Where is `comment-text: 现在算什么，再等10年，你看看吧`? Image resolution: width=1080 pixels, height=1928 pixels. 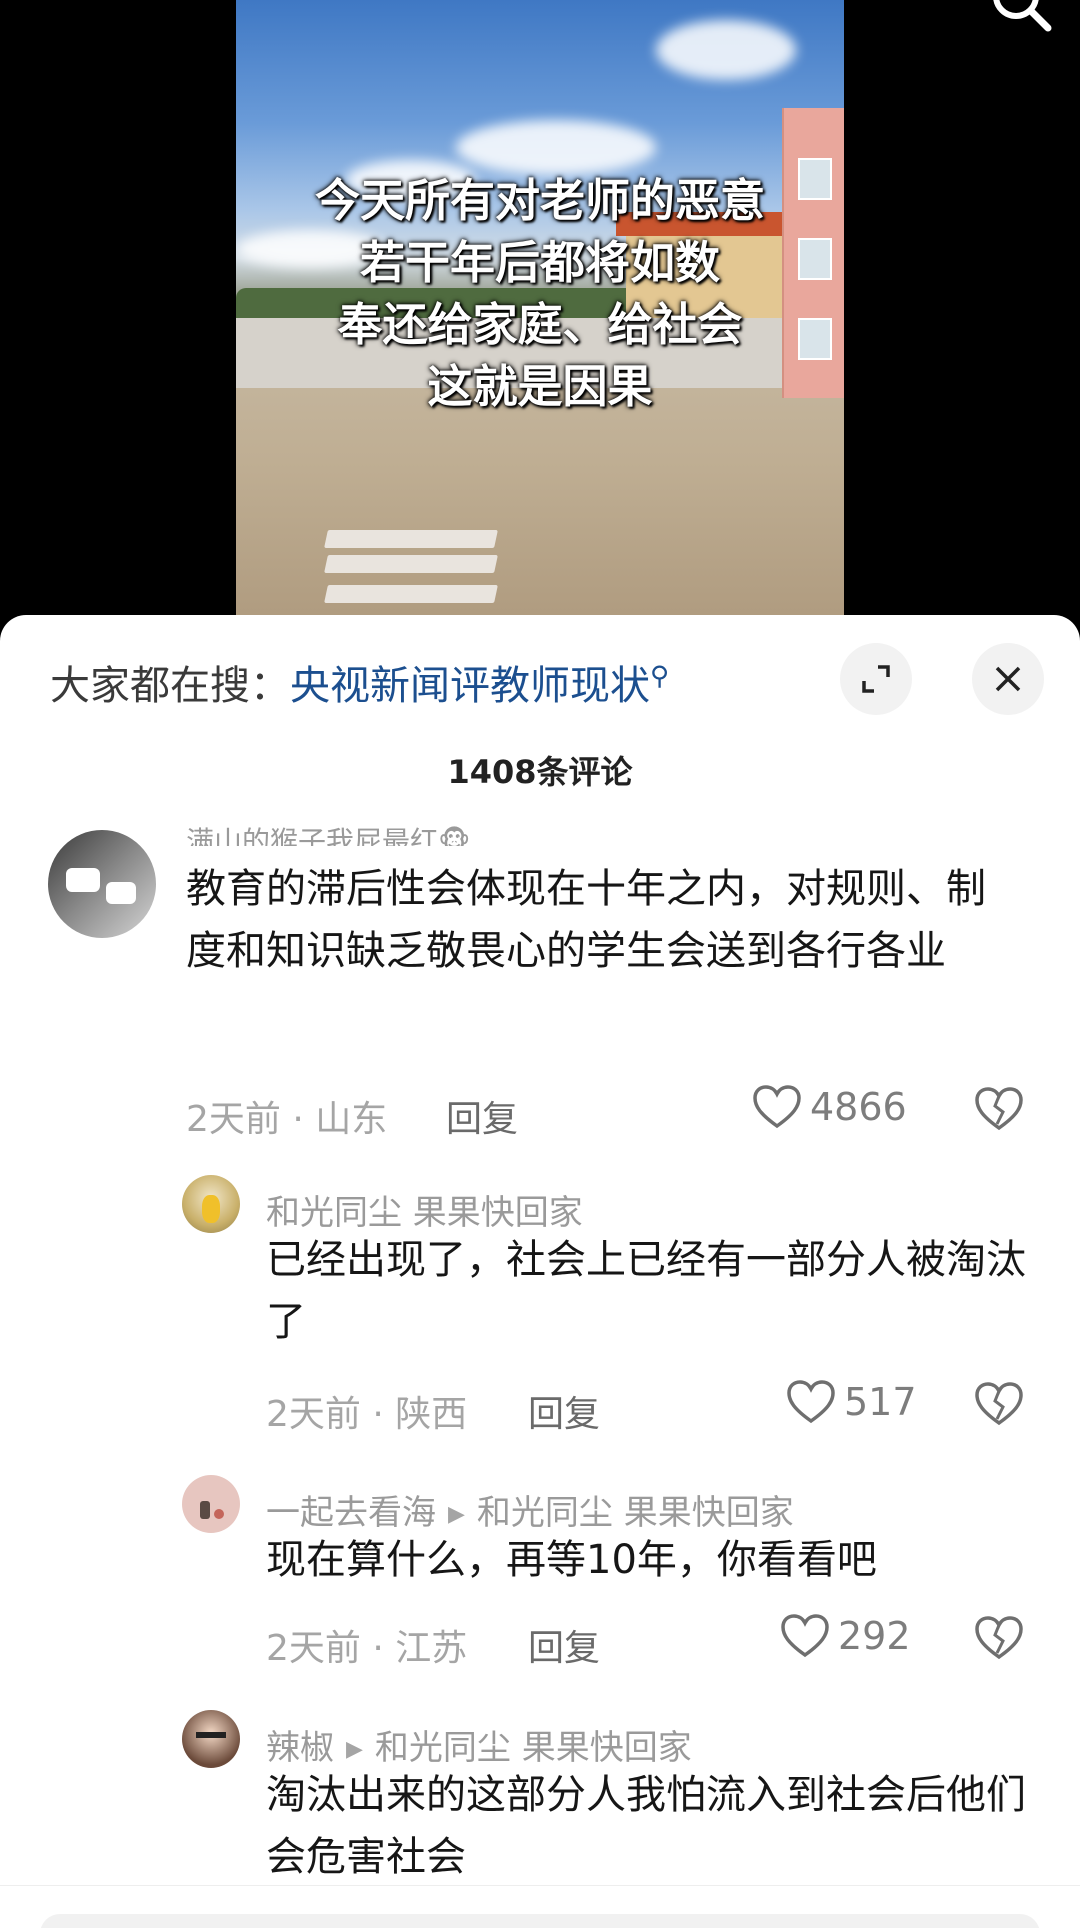 comment-text: 现在算什么，再等10年，你看看吧 is located at coordinates (571, 1560).